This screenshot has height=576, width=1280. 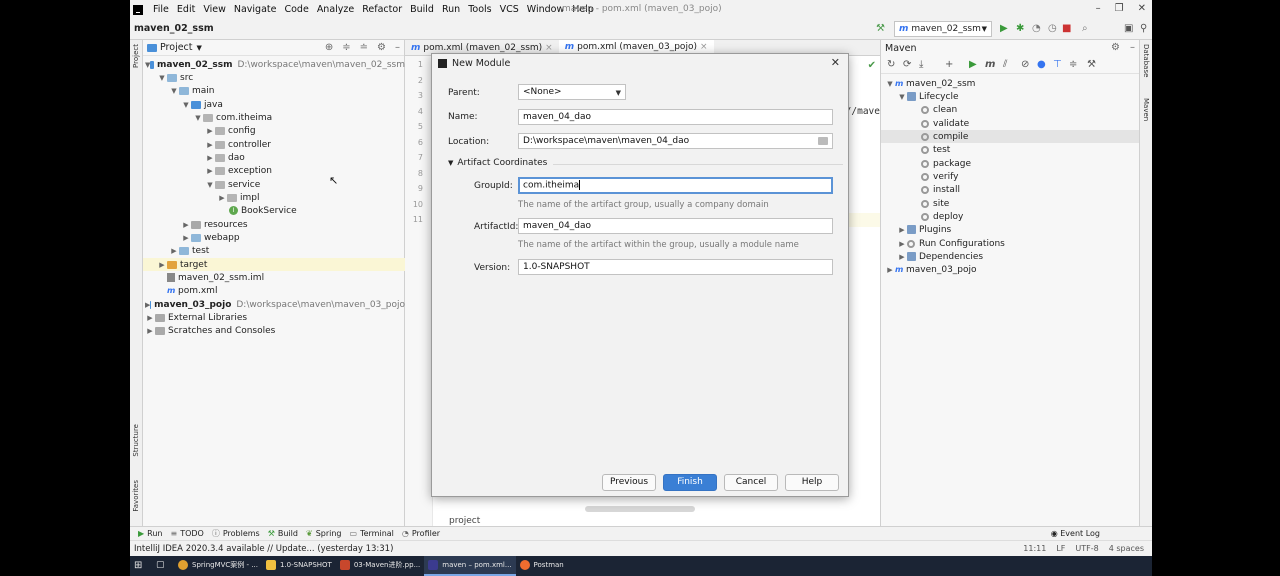 I want to click on hammer-icon: ⚒, so click(x=880, y=28).